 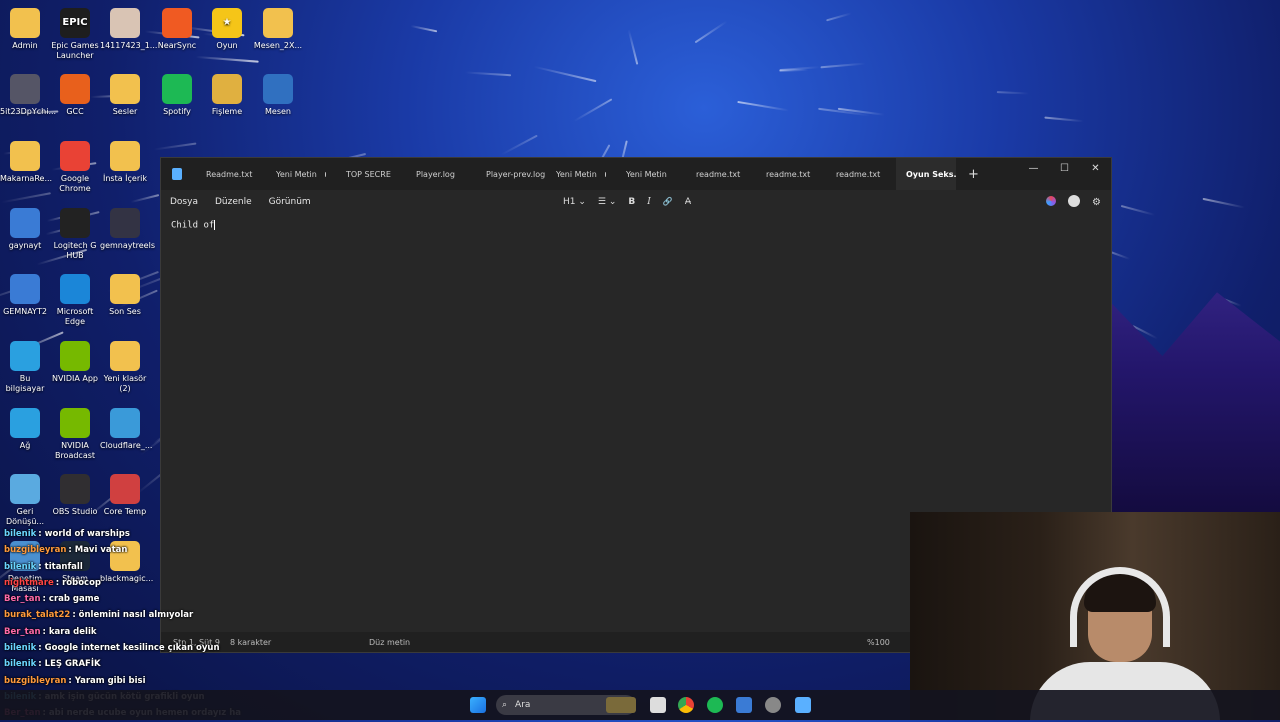 I want to click on tab-label: Player-prev.log, so click(x=516, y=174).